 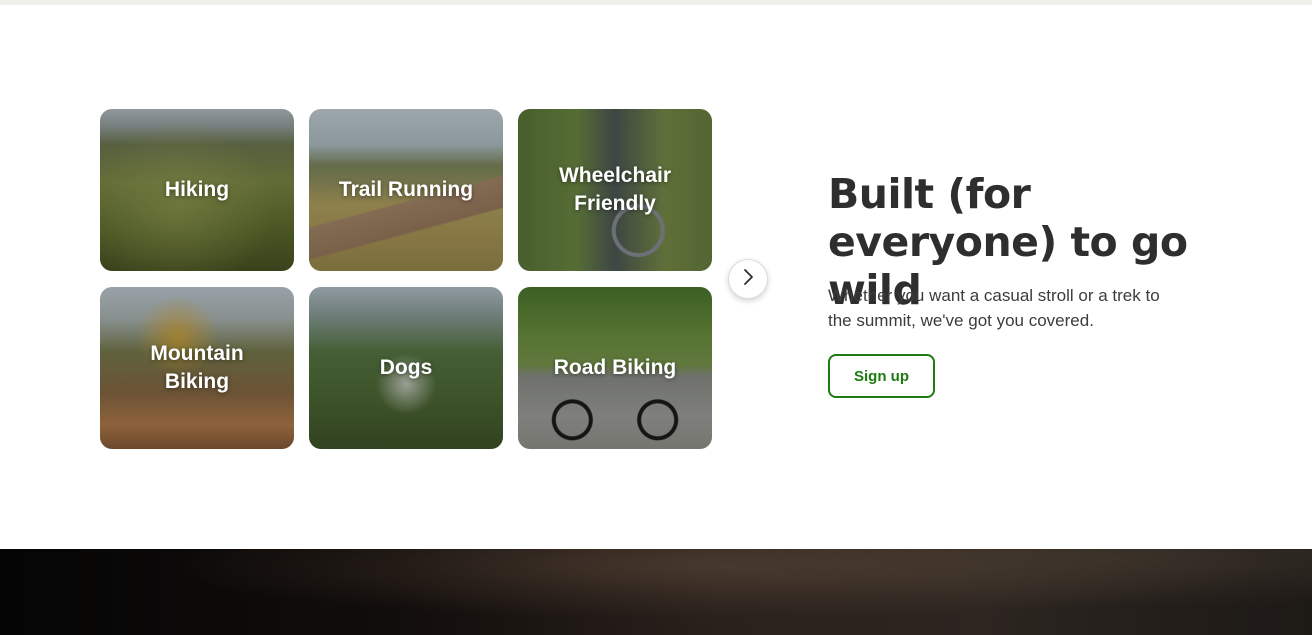 I want to click on top-divider-strip, so click(x=656, y=2).